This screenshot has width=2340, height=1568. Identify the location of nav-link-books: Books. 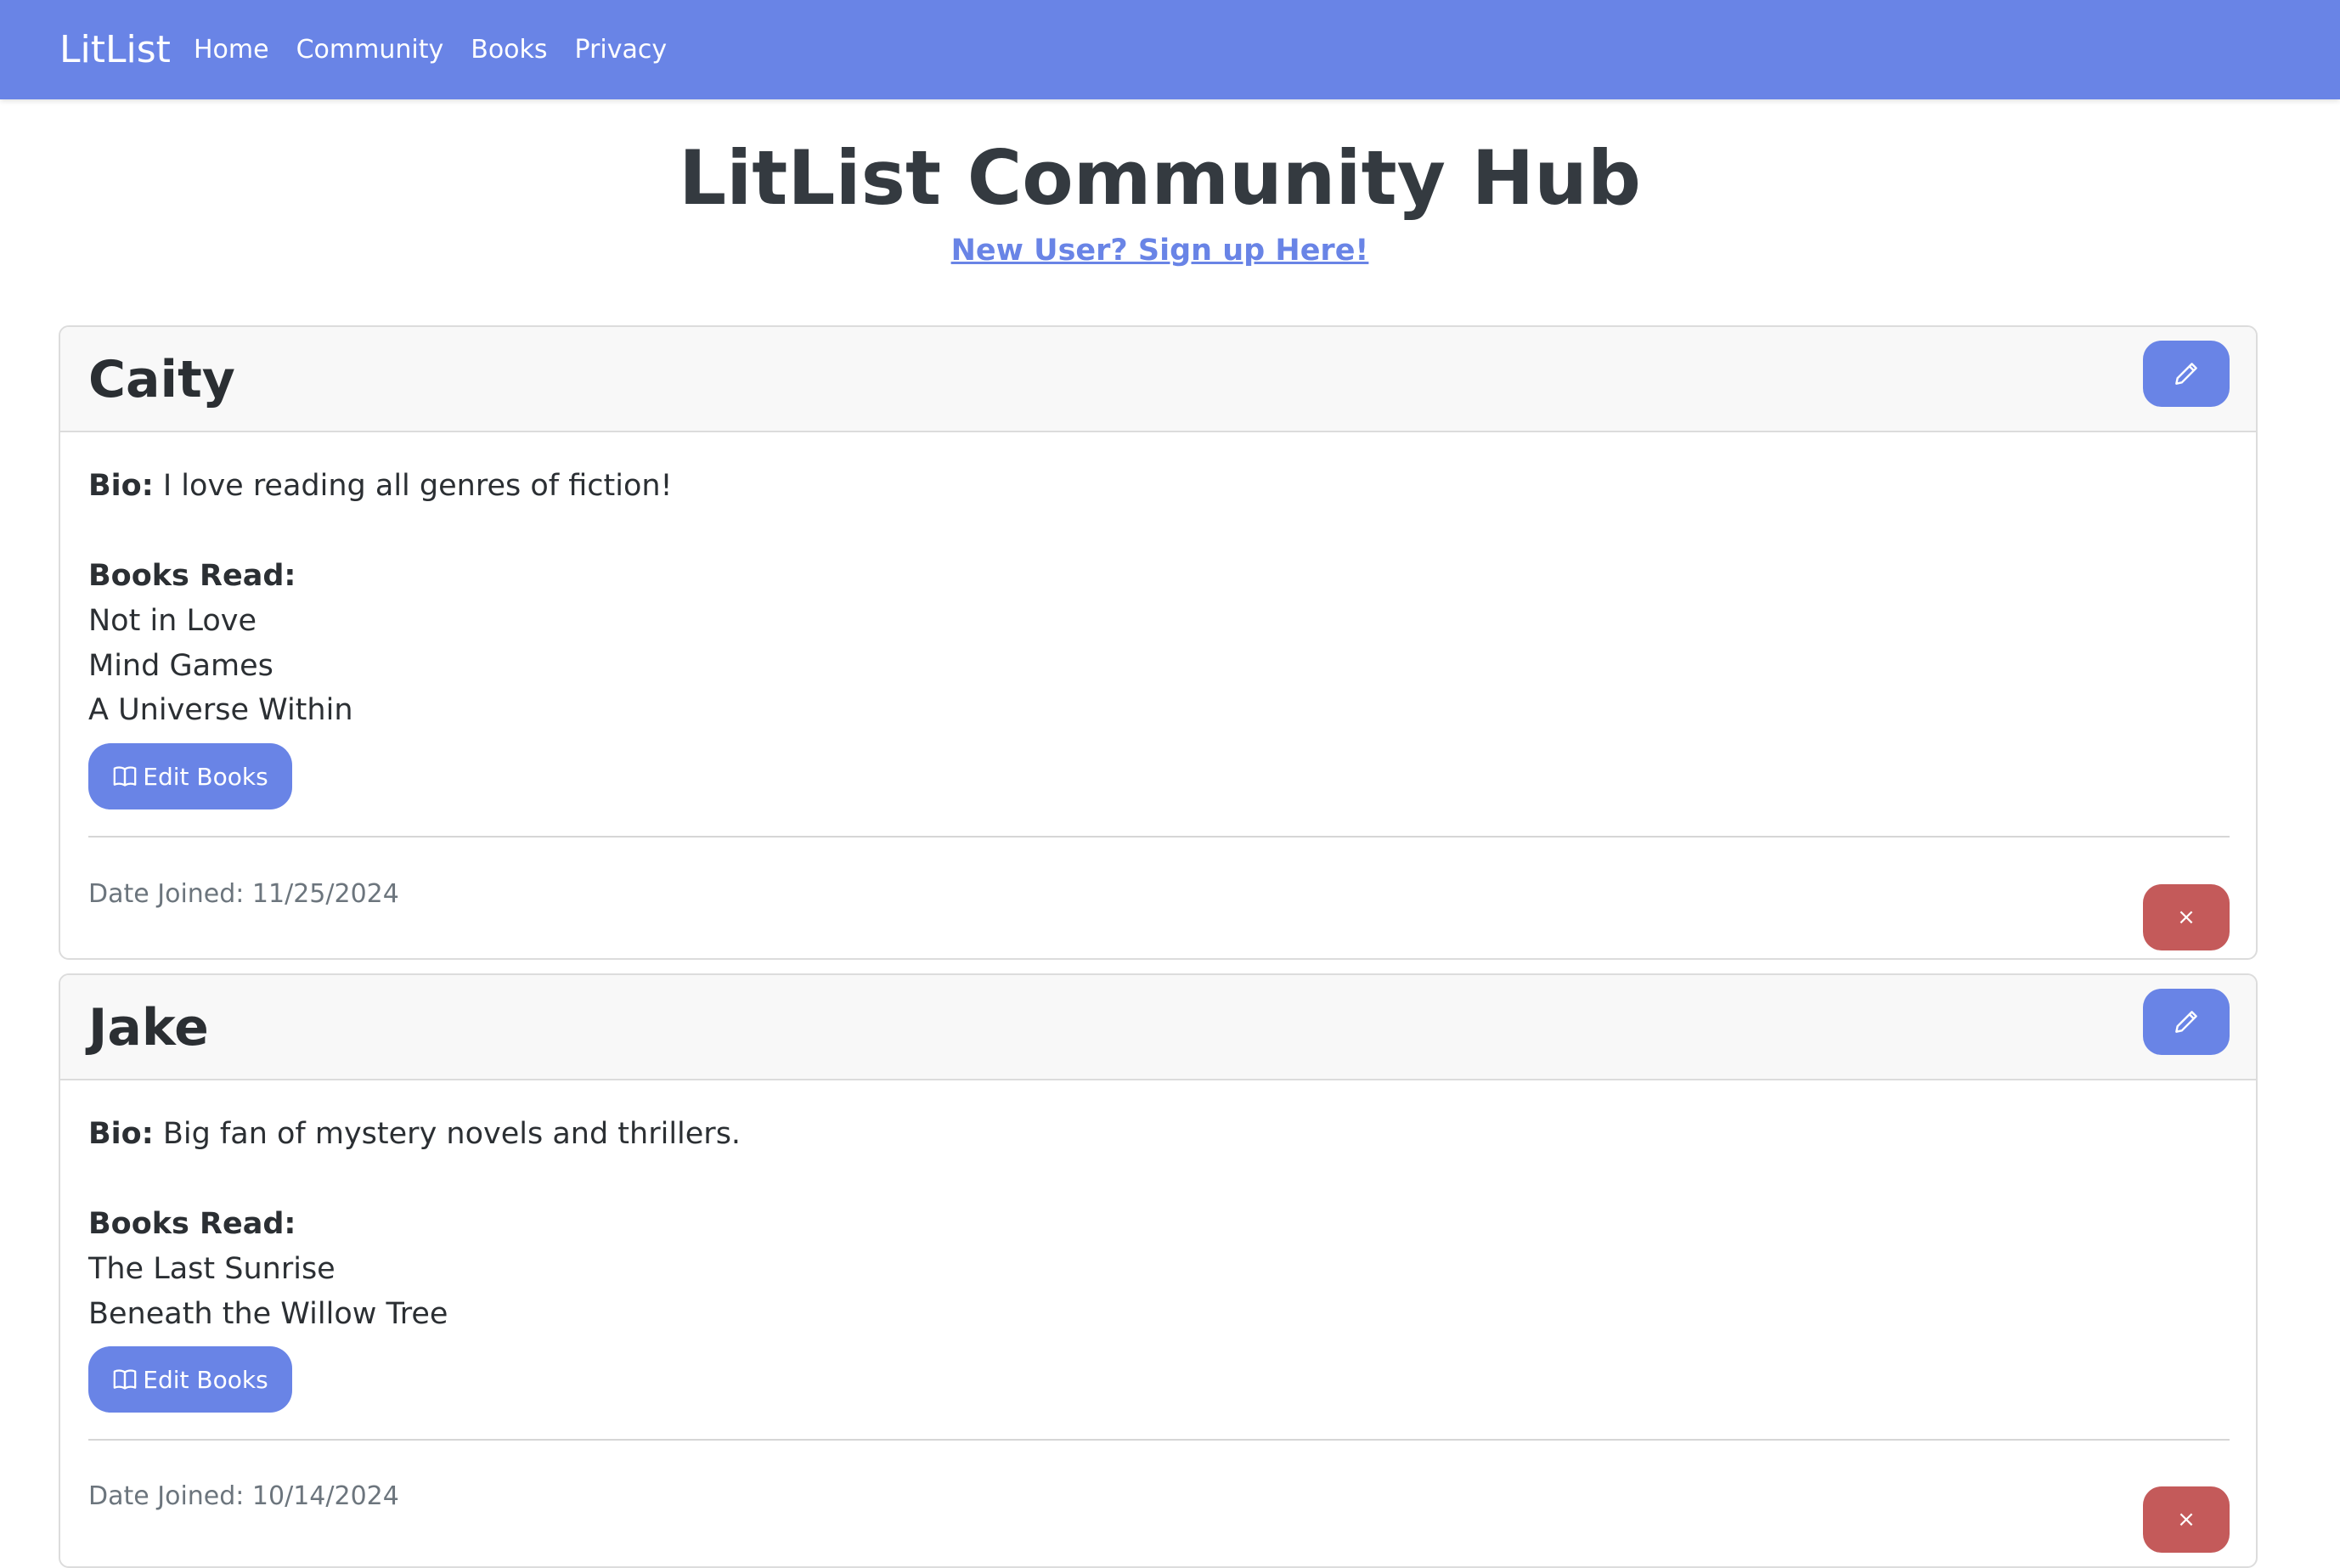
(509, 50).